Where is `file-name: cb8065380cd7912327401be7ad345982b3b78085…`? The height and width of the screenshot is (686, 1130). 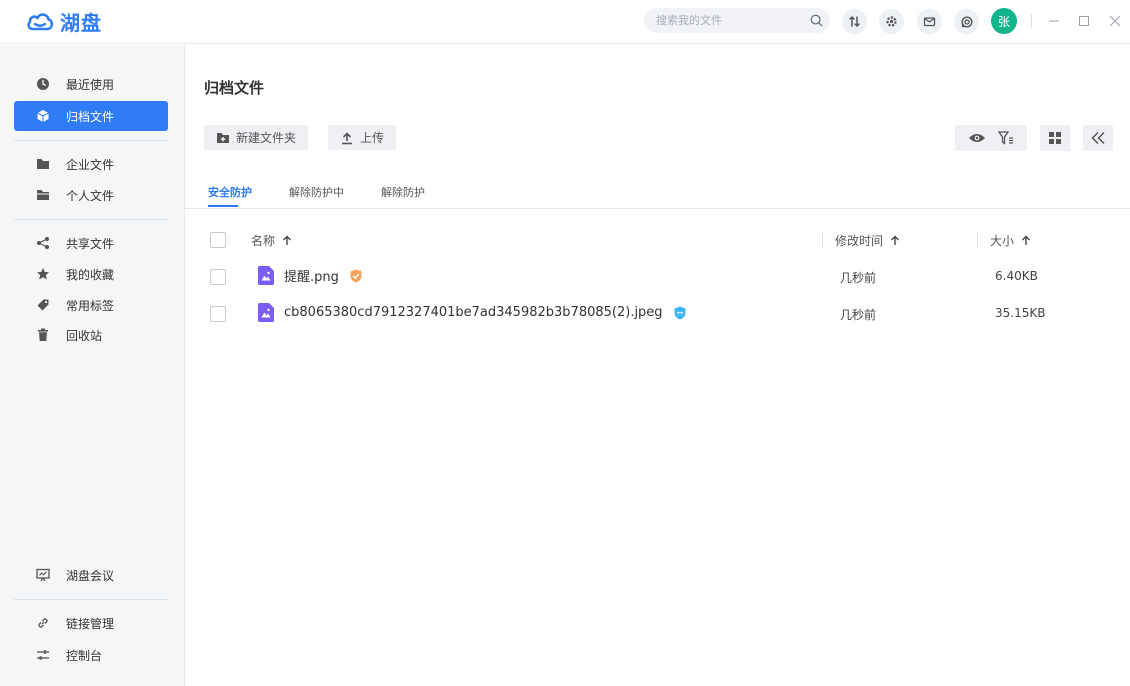 file-name: cb8065380cd7912327401be7ad345982b3b78085… is located at coordinates (473, 312).